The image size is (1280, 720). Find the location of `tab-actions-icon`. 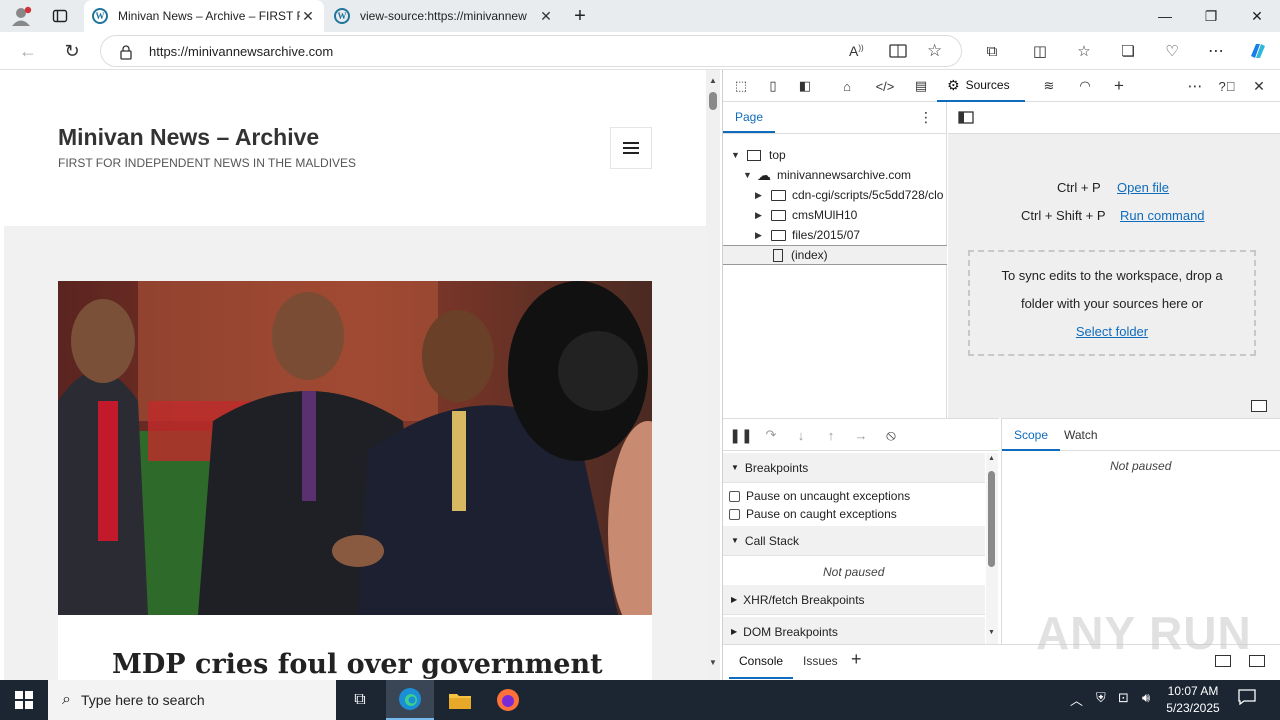

tab-actions-icon is located at coordinates (60, 16).